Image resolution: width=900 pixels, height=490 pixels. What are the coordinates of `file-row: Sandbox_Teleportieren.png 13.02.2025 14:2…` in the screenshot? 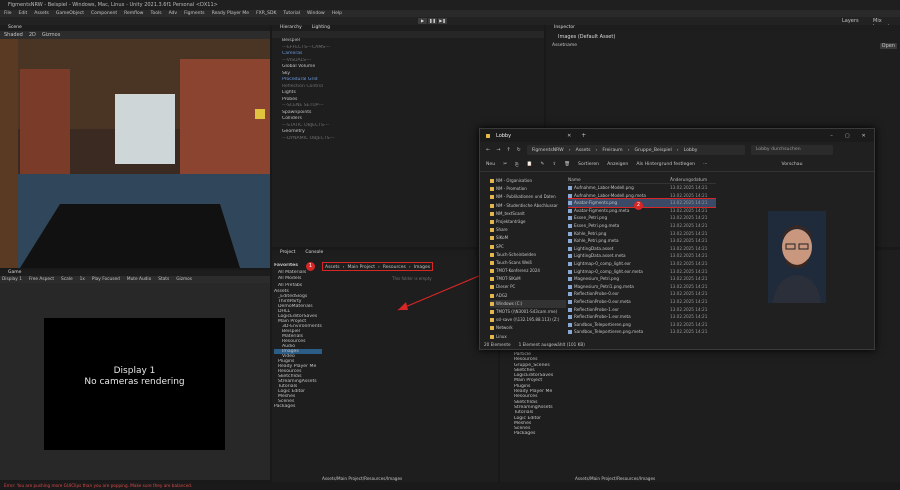 It's located at (642, 325).